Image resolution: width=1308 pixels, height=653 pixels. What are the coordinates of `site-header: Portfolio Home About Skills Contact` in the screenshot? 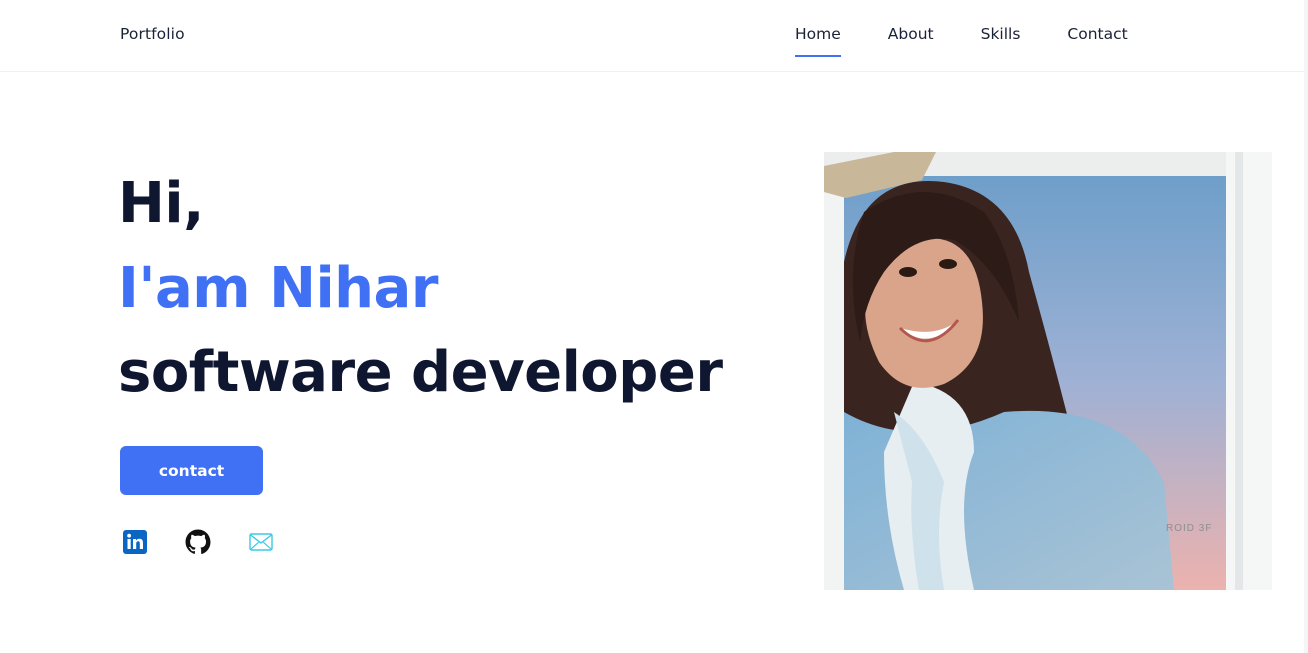 It's located at (654, 36).